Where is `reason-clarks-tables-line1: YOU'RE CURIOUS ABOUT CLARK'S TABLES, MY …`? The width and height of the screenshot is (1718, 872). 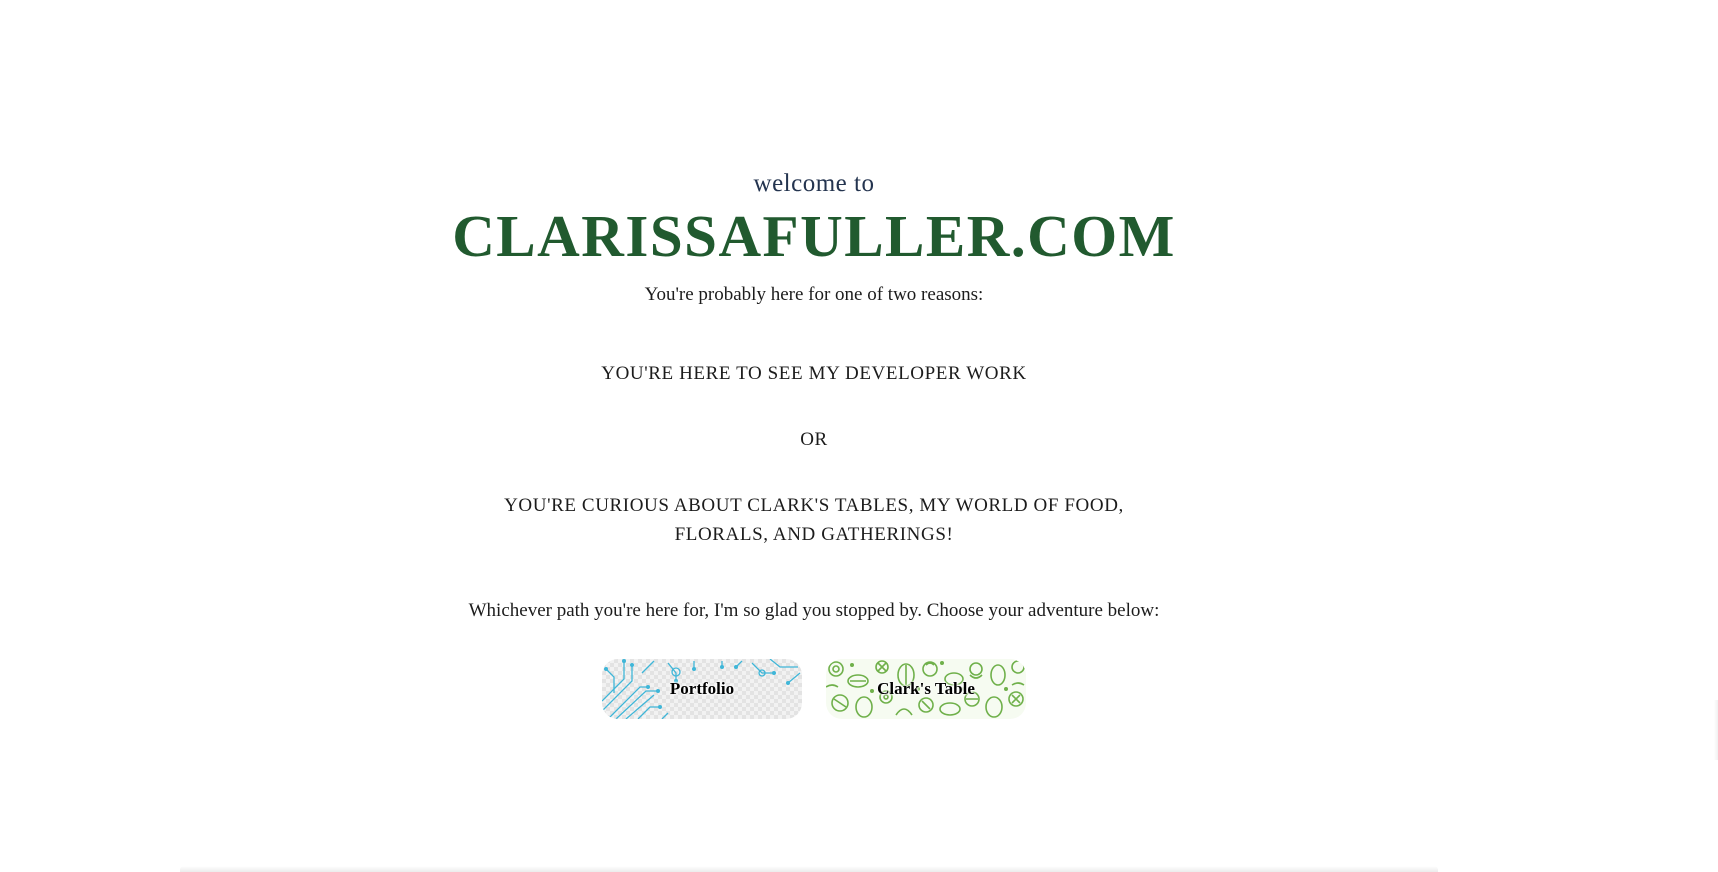 reason-clarks-tables-line1: YOU'RE CURIOUS ABOUT CLARK'S TABLES, MY … is located at coordinates (814, 505).